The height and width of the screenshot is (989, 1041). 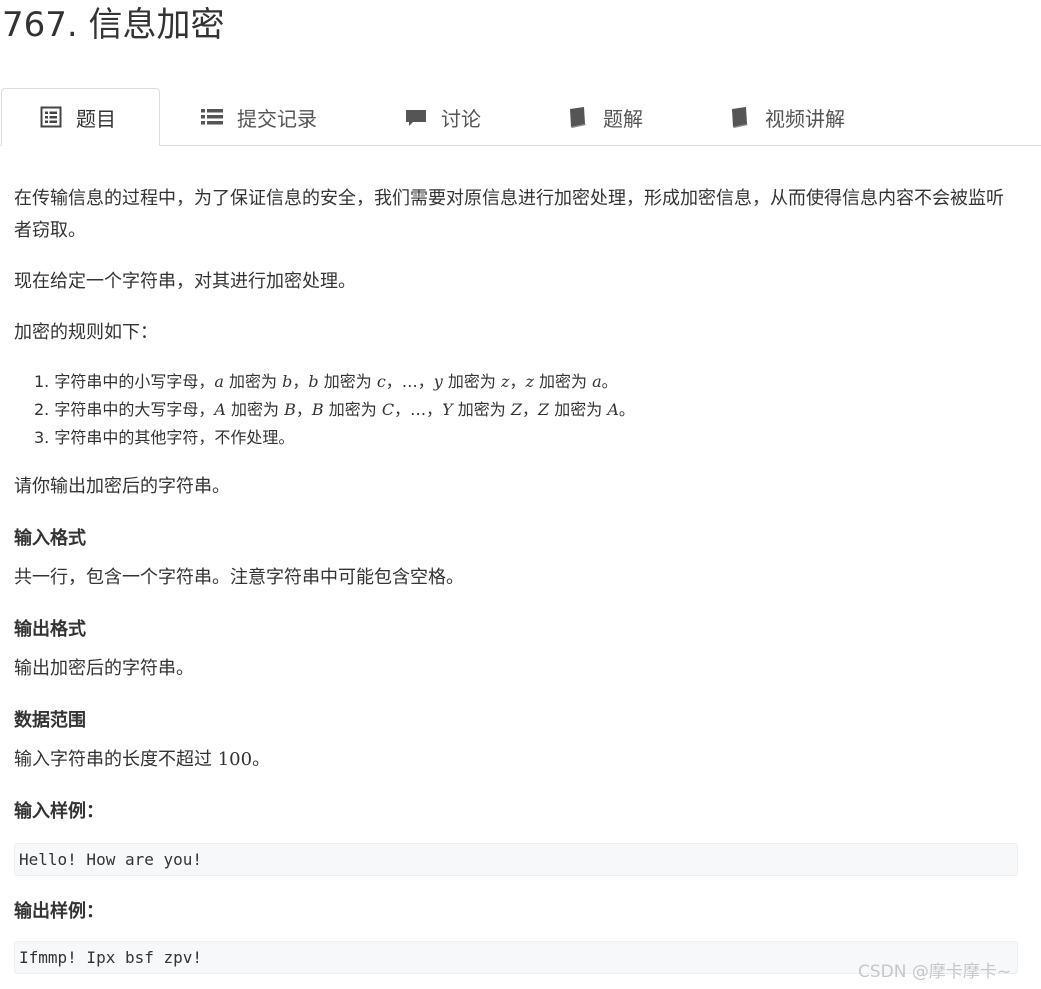 I want to click on tab-submissions: 提交记录, so click(x=259, y=117).